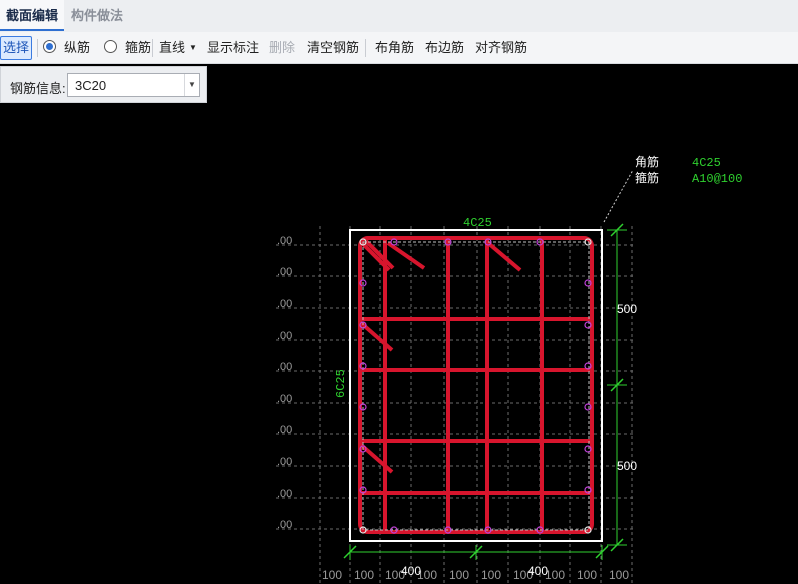 Image resolution: width=798 pixels, height=584 pixels. What do you see at coordinates (627, 309) in the screenshot?
I see `right-dim-upper: 500` at bounding box center [627, 309].